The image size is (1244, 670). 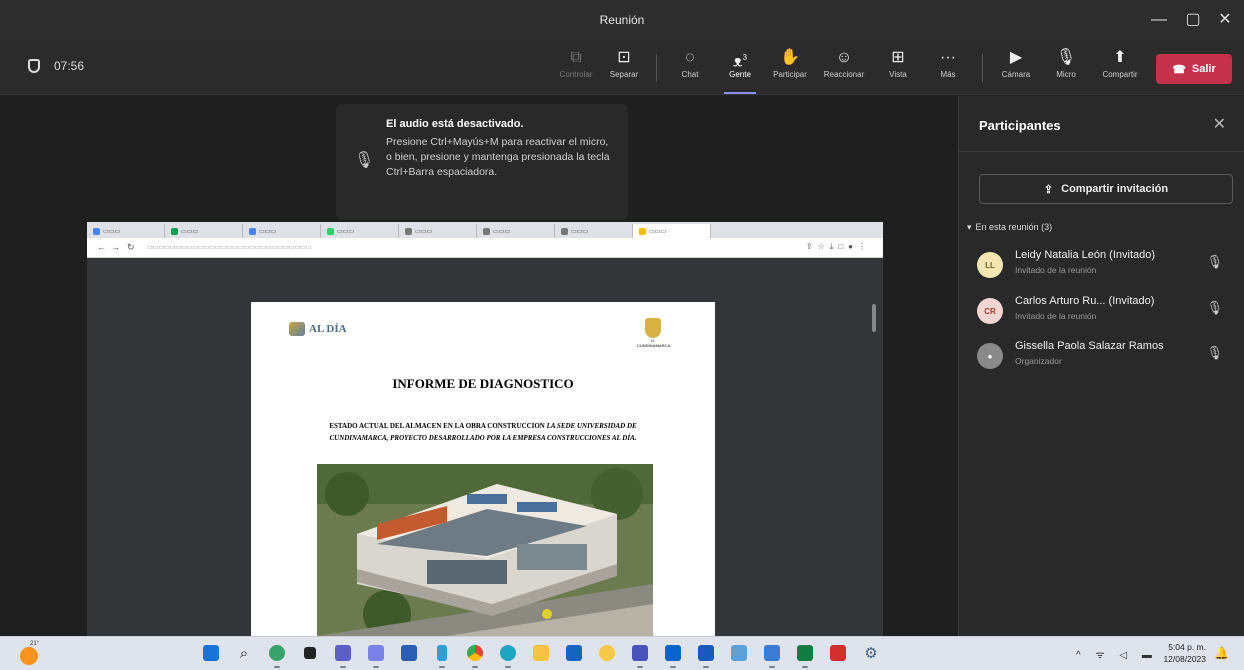 What do you see at coordinates (34, 66) in the screenshot?
I see `shield-icon` at bounding box center [34, 66].